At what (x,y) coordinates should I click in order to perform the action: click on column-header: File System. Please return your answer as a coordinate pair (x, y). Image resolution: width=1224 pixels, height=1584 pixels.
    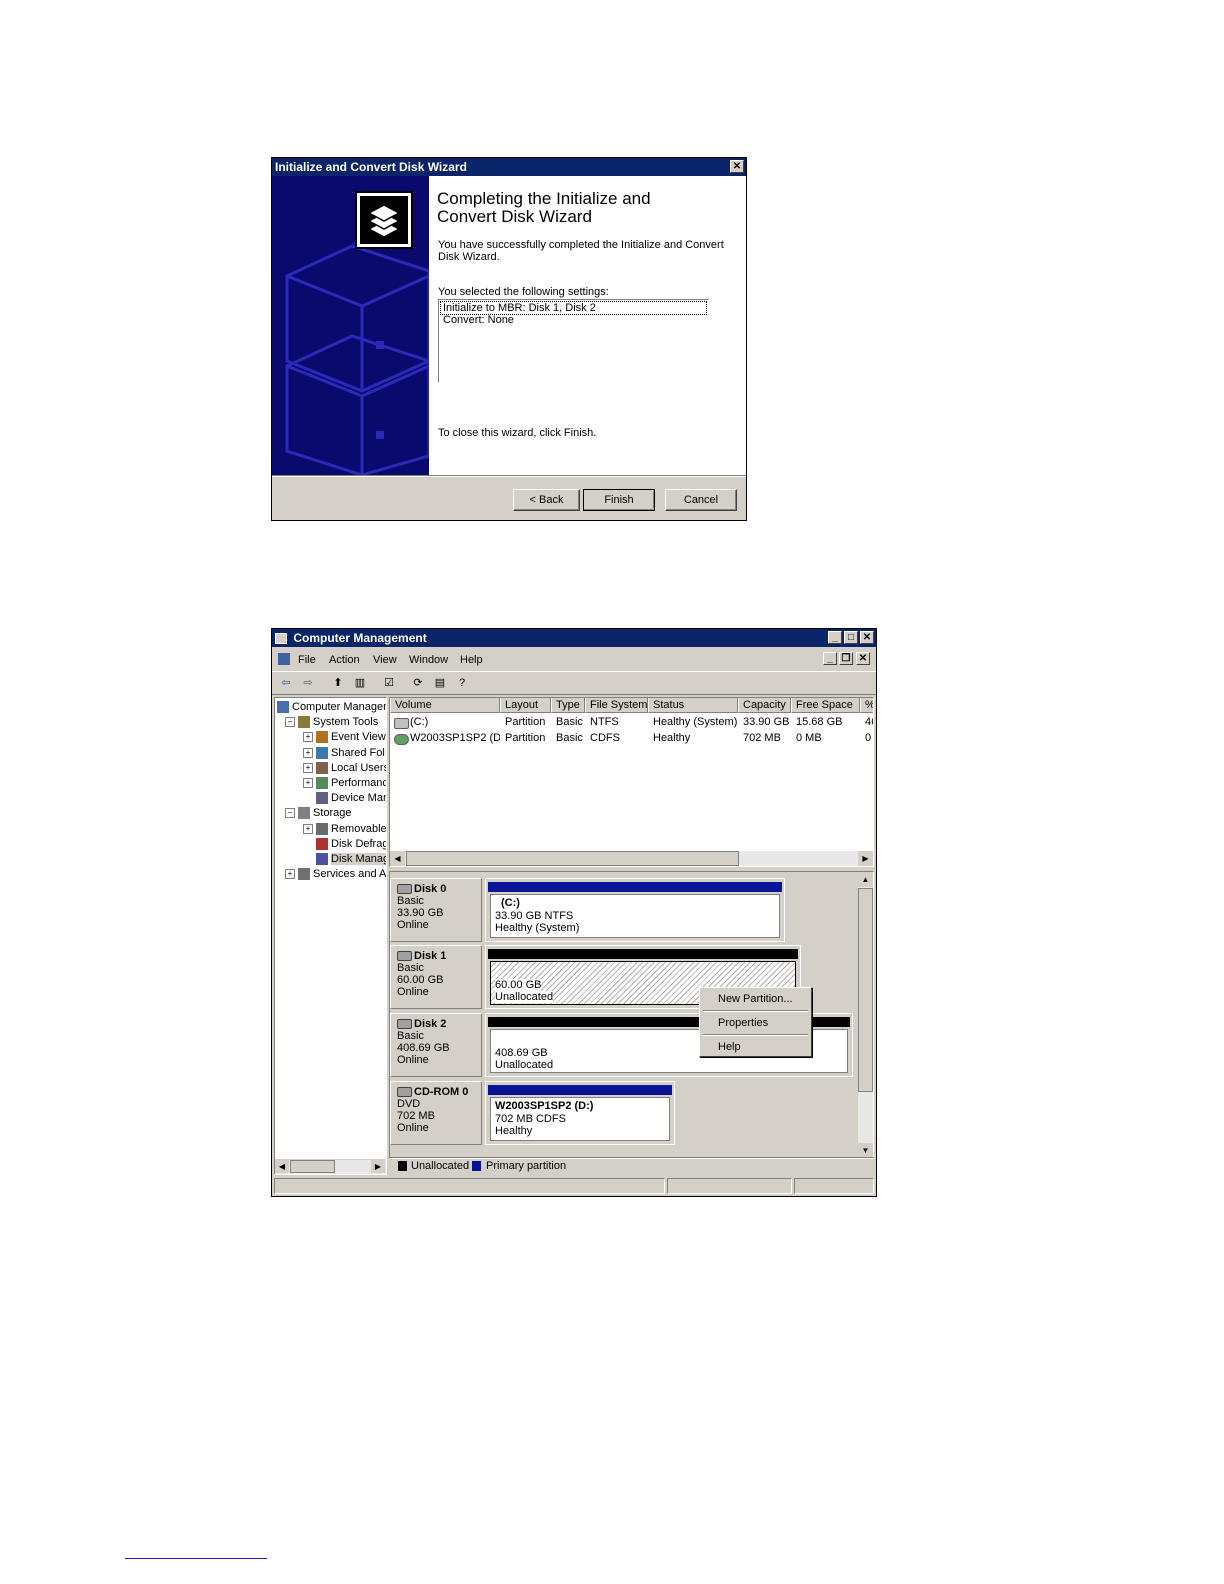
    Looking at the image, I should click on (616, 705).